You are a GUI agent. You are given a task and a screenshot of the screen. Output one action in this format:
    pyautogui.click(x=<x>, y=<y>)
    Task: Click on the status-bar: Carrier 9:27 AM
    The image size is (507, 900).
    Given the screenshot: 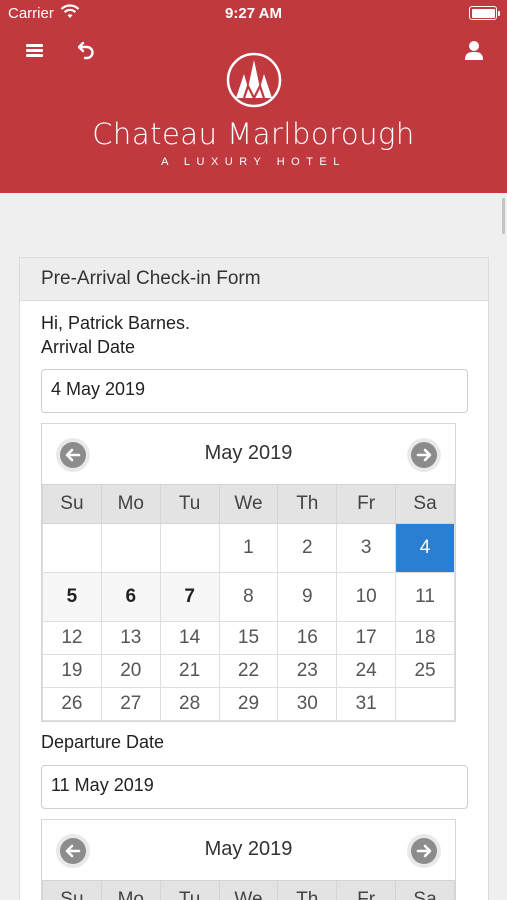 What is the action you would take?
    pyautogui.click(x=253, y=14)
    